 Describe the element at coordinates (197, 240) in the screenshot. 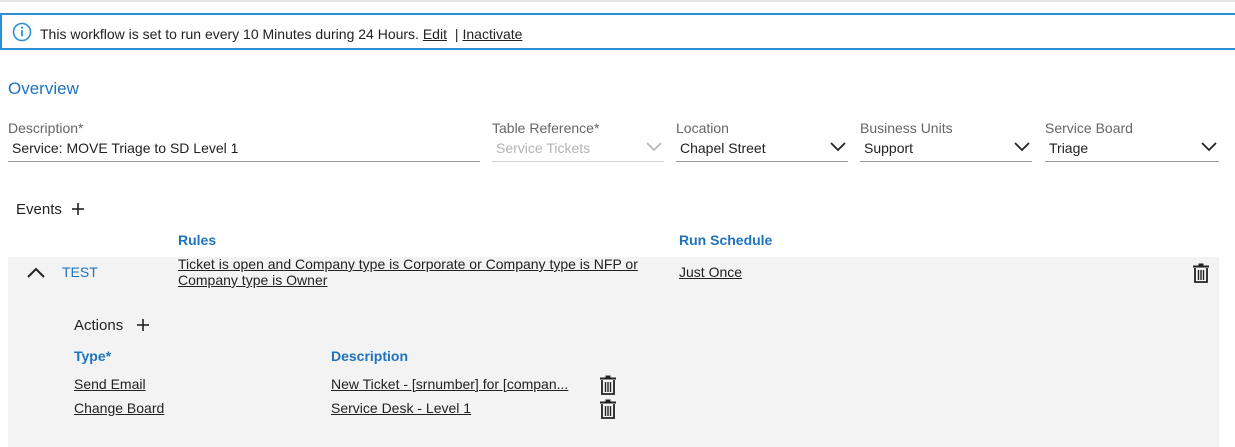

I see `rules-column-header: Rules` at that location.